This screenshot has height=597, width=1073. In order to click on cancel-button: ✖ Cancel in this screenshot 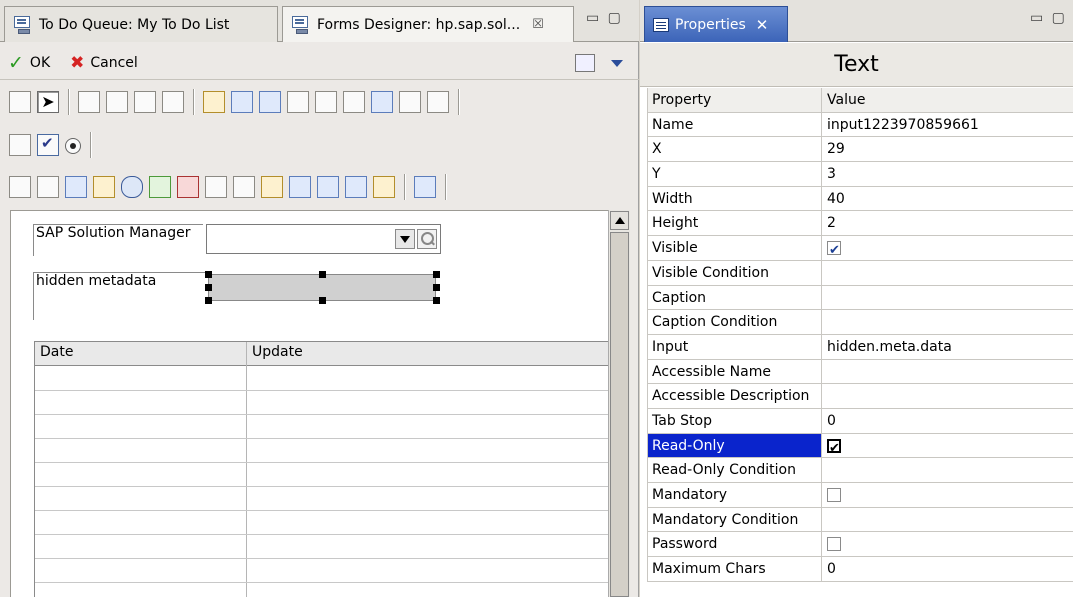, I will do `click(104, 63)`.